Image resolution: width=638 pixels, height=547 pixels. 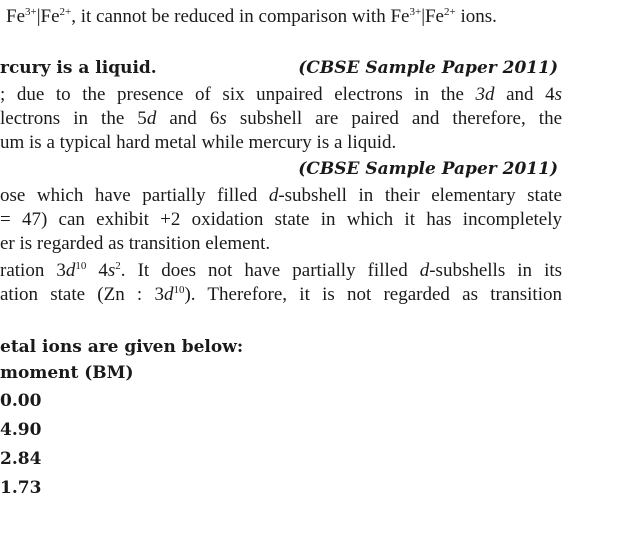 I want to click on question-heading-mercury: rcury is a liquid., so click(x=78, y=68).